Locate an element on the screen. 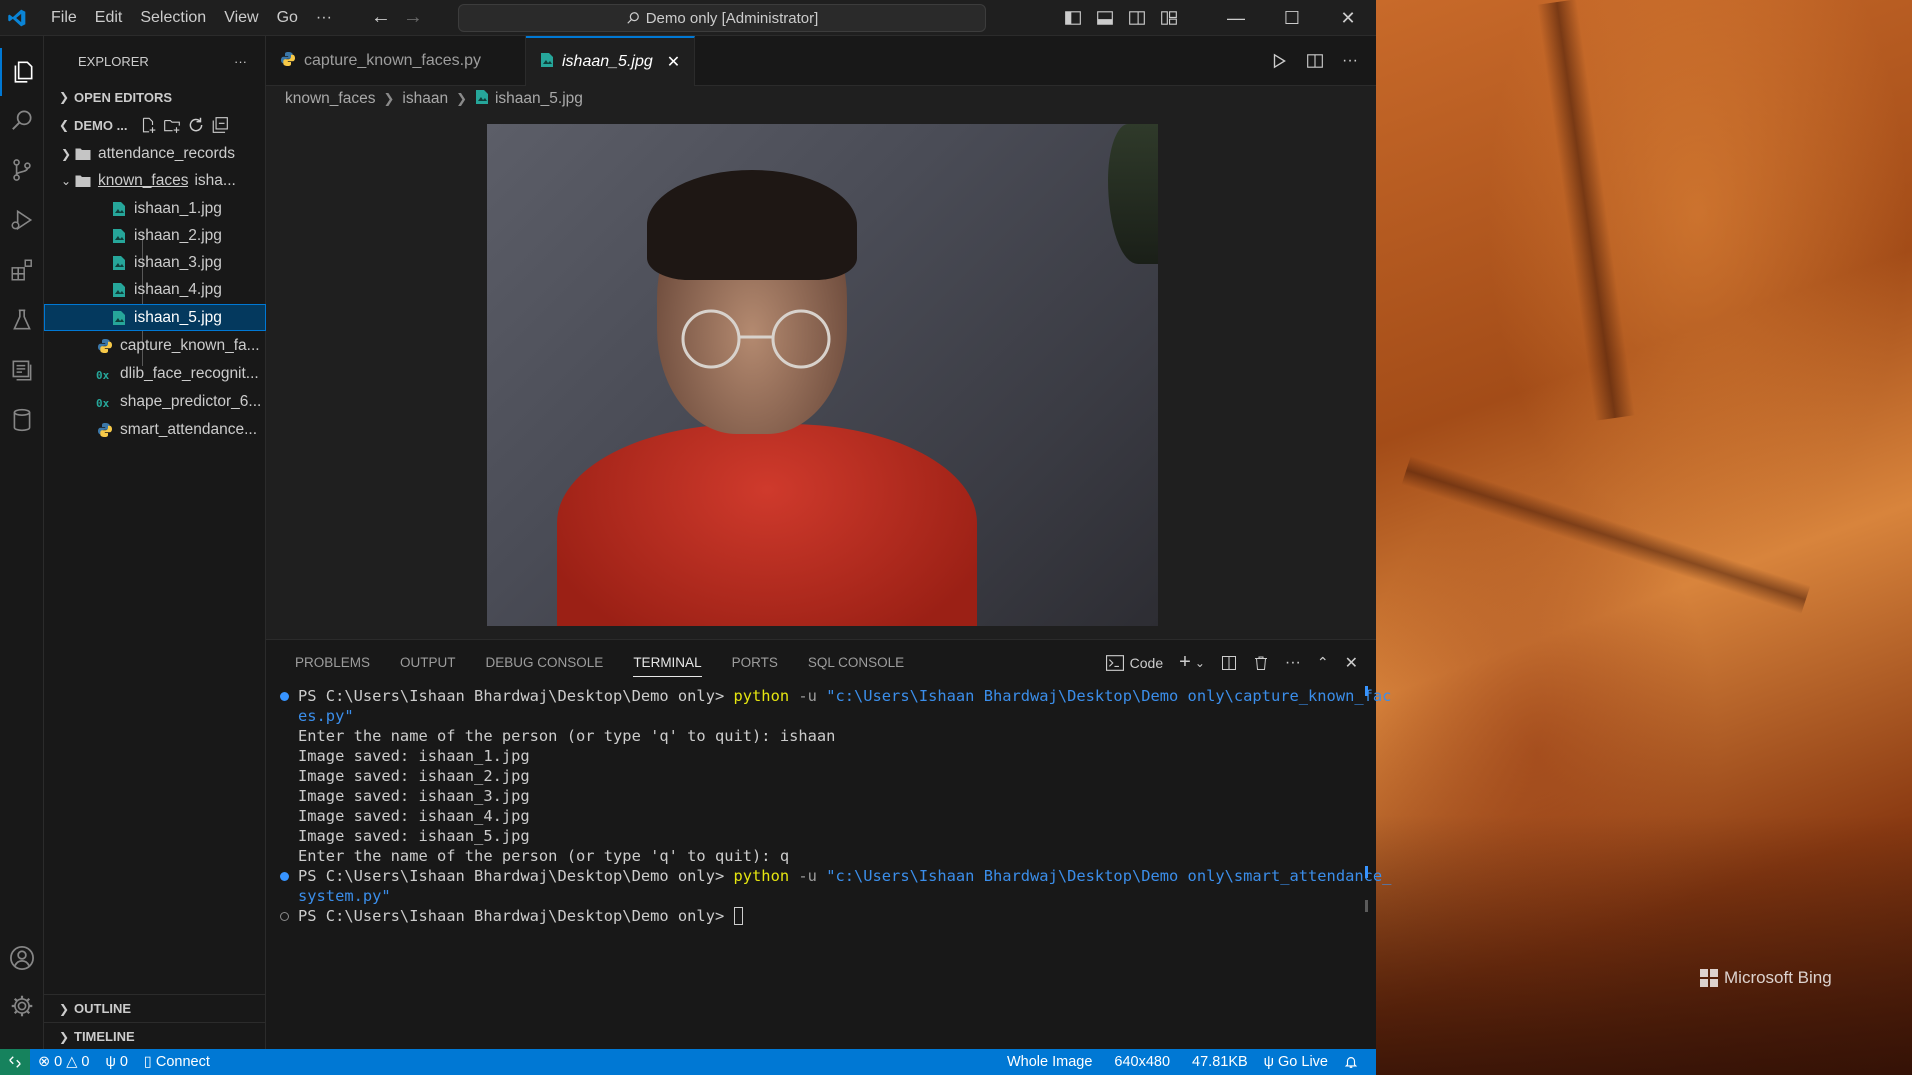 The image size is (1912, 1075). tree-label: ishaan_2.jpg is located at coordinates (178, 235).